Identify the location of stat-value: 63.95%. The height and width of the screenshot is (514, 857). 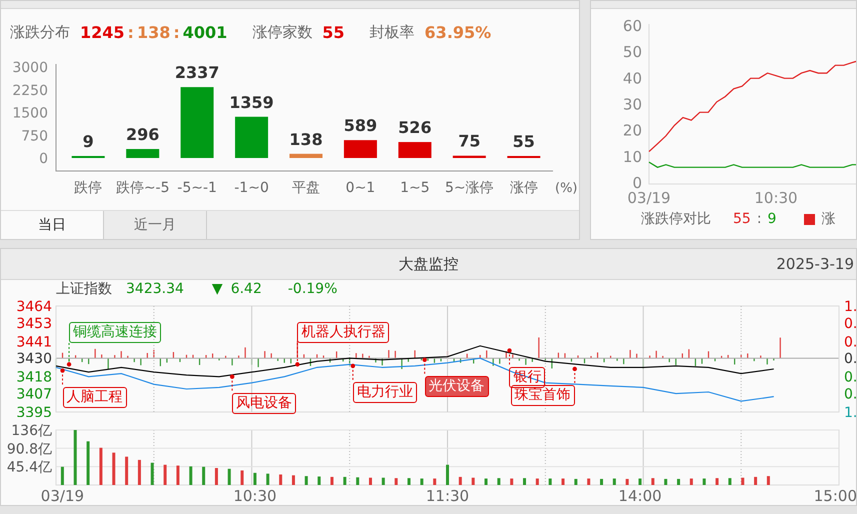
(458, 33).